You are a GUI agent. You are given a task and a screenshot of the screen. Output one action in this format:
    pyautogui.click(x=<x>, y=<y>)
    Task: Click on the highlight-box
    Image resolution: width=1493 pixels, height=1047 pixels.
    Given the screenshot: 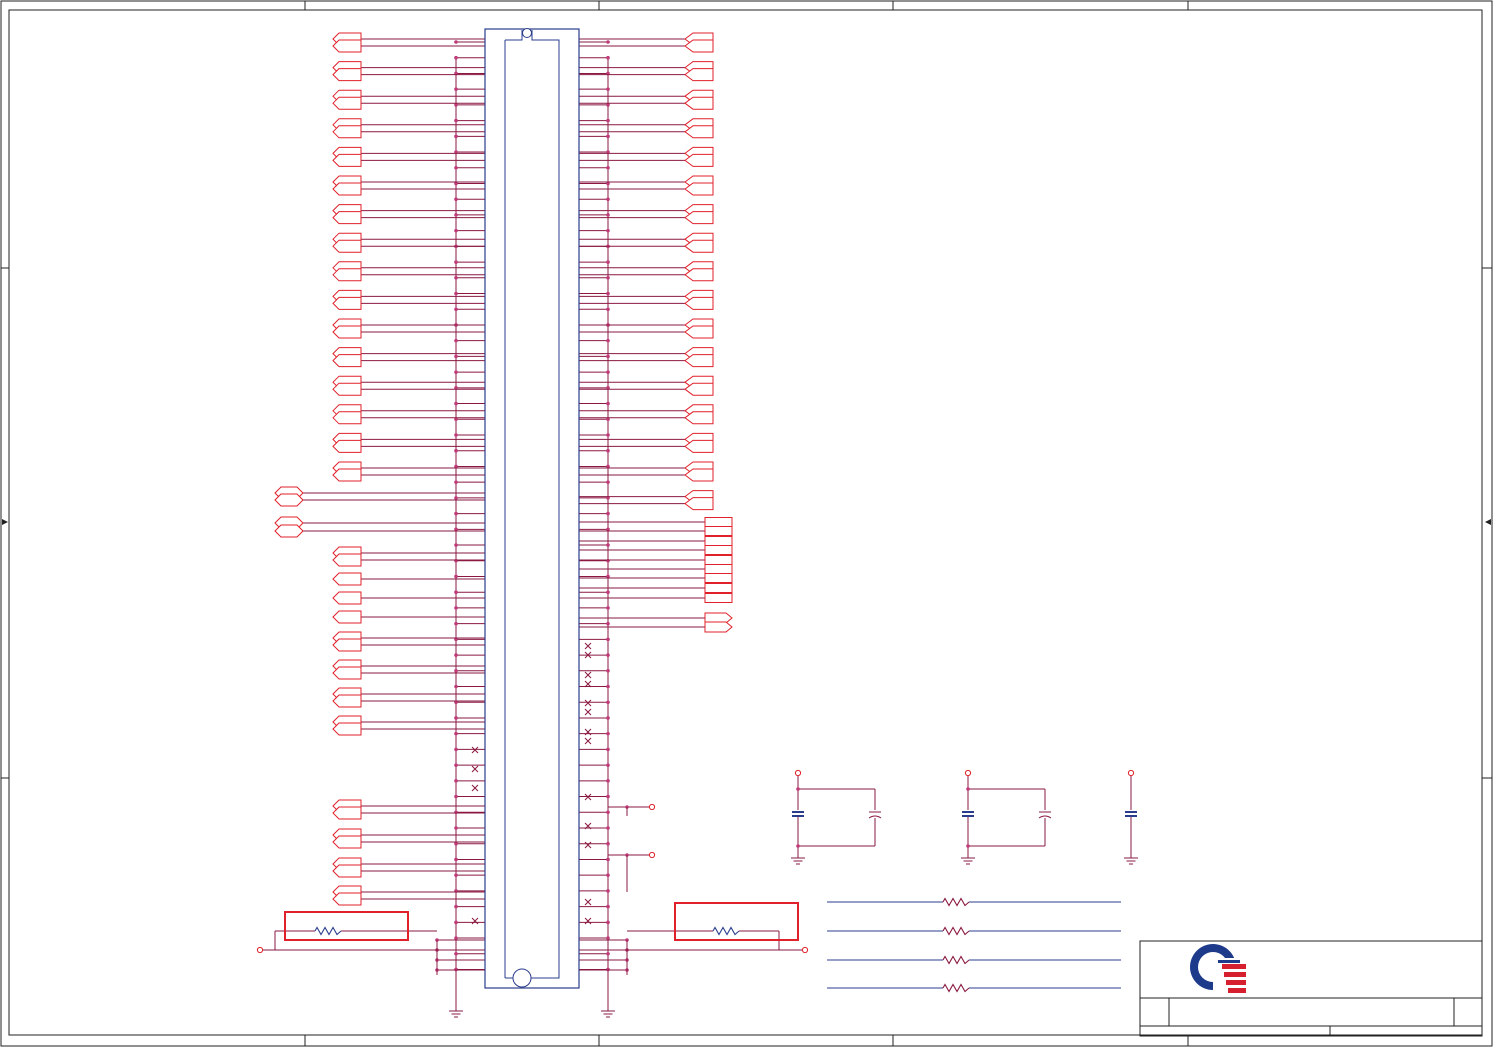 What is the action you would take?
    pyautogui.click(x=346, y=926)
    